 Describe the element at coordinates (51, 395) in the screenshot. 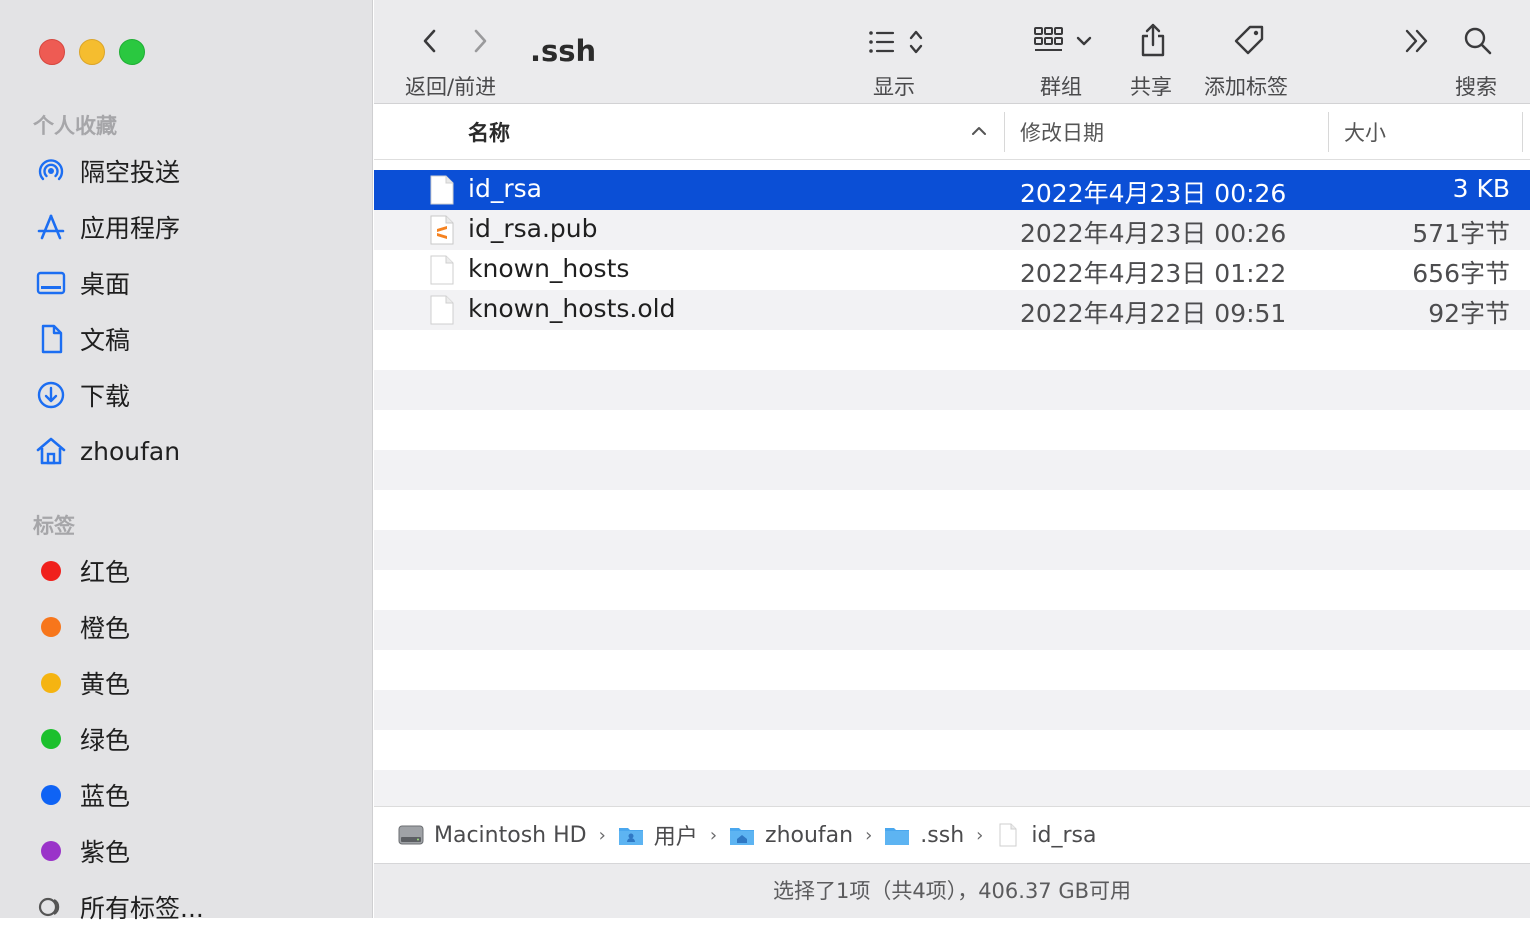

I see `download-icon` at that location.